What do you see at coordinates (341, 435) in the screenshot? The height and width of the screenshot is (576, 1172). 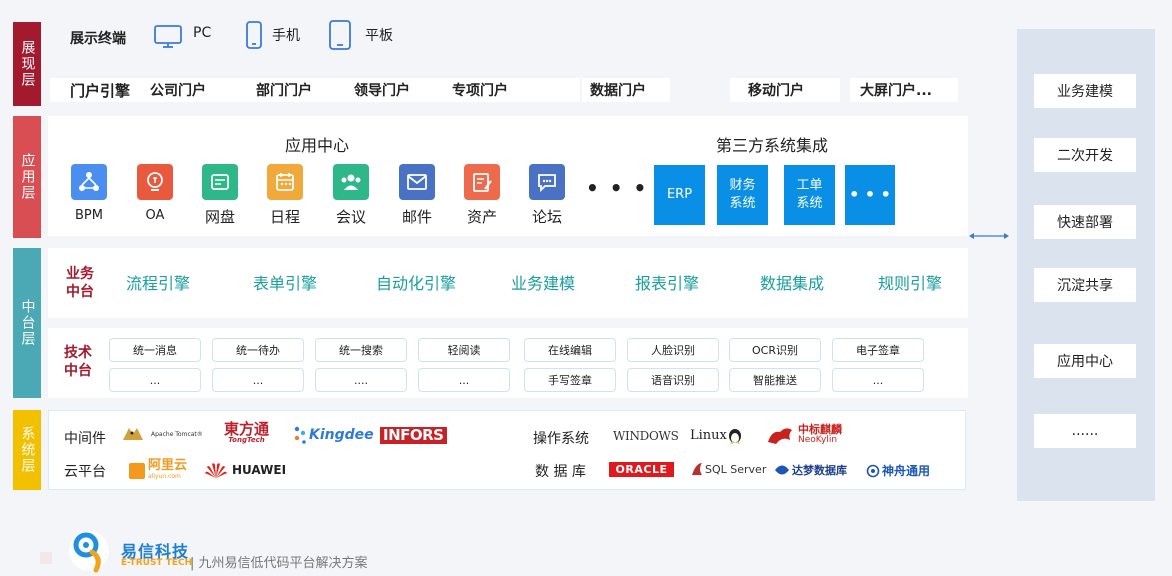 I see `kingdee-text: Kingdee` at bounding box center [341, 435].